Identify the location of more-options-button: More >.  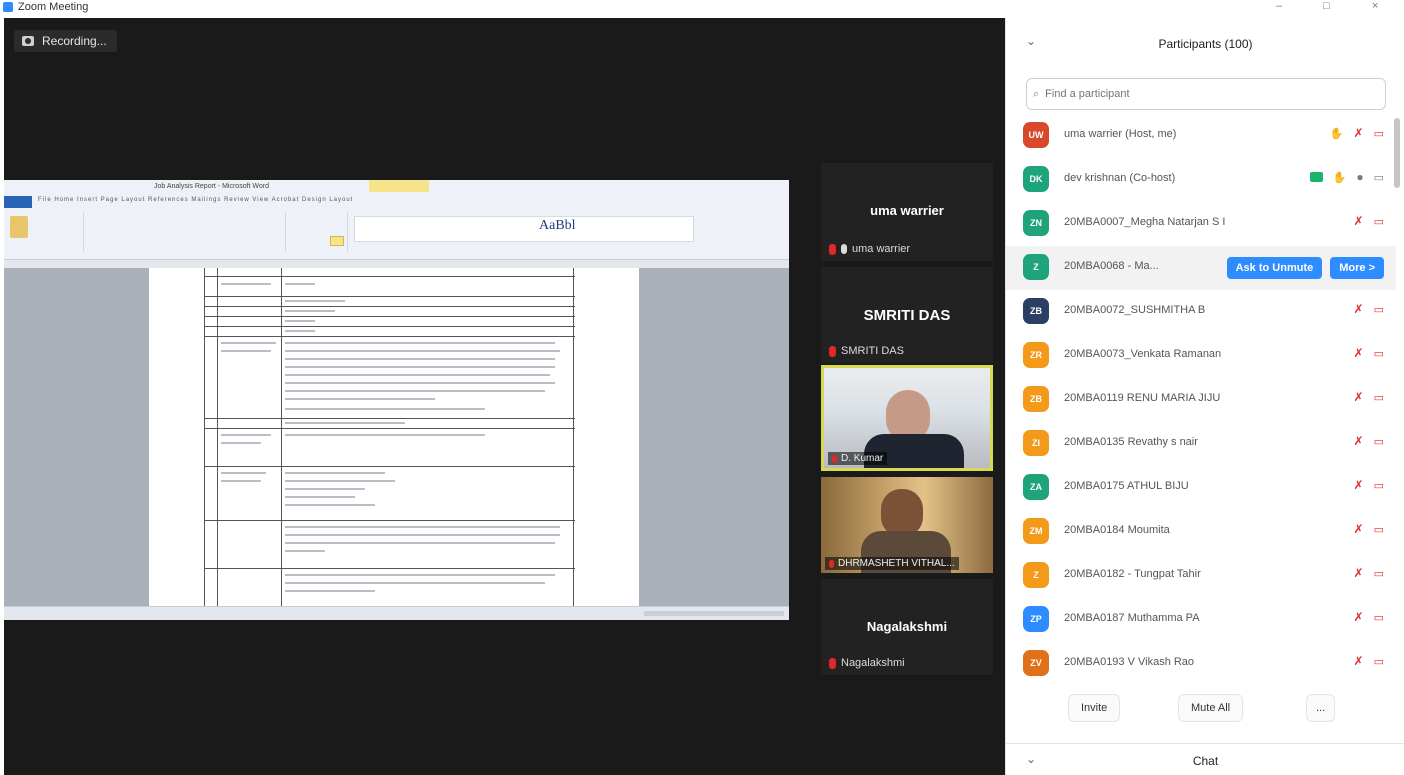
(1357, 268).